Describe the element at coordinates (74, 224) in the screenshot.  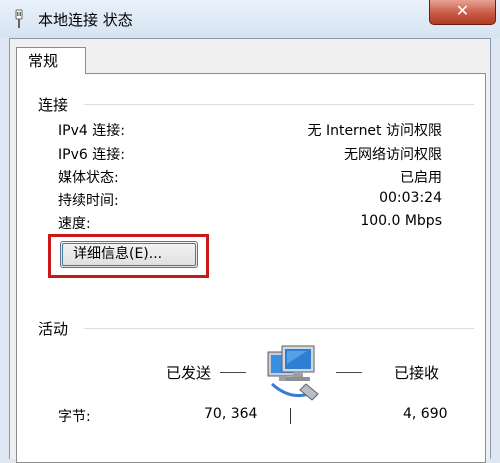
I see `speed-label: 速度:` at that location.